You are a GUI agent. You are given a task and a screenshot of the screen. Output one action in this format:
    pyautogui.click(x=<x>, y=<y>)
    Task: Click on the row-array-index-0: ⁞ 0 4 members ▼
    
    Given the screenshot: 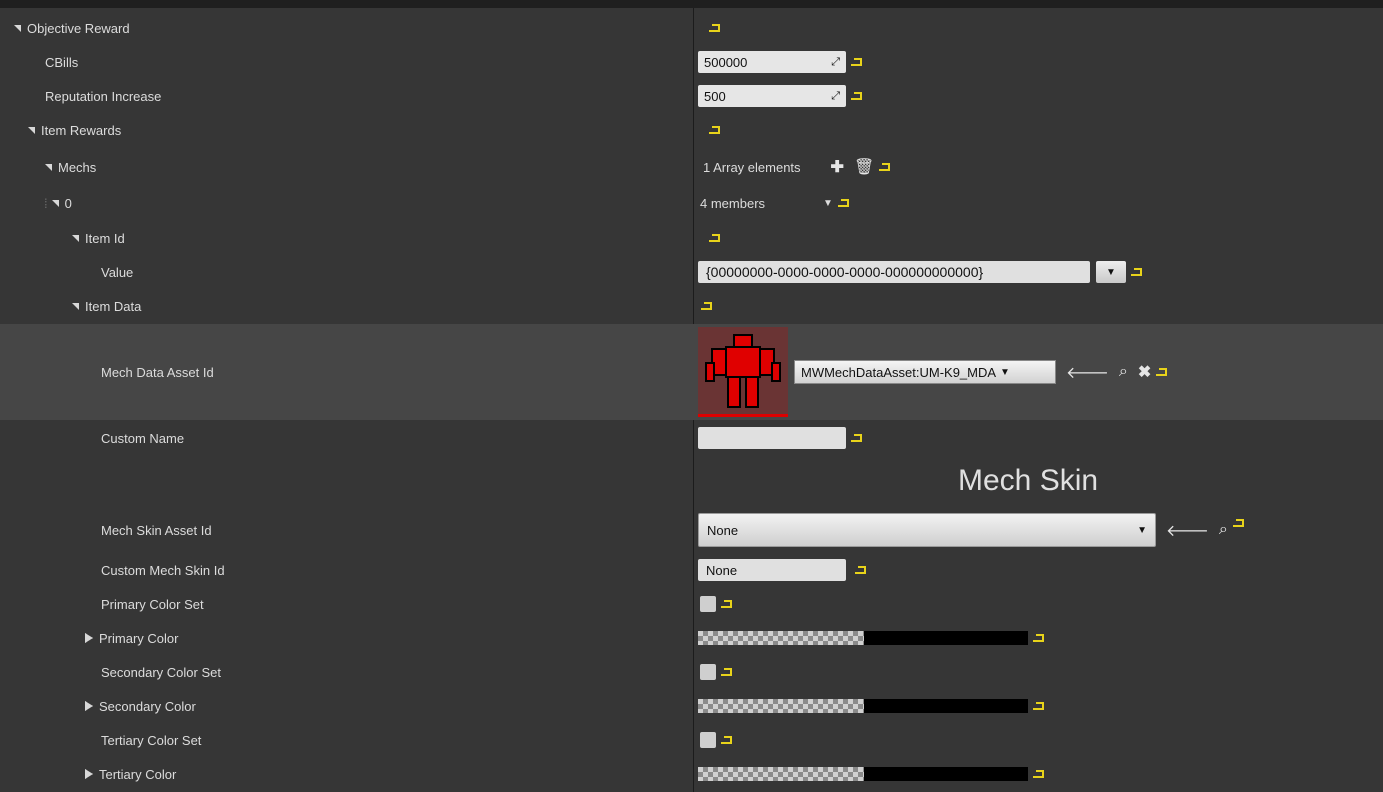 What is the action you would take?
    pyautogui.click(x=691, y=203)
    